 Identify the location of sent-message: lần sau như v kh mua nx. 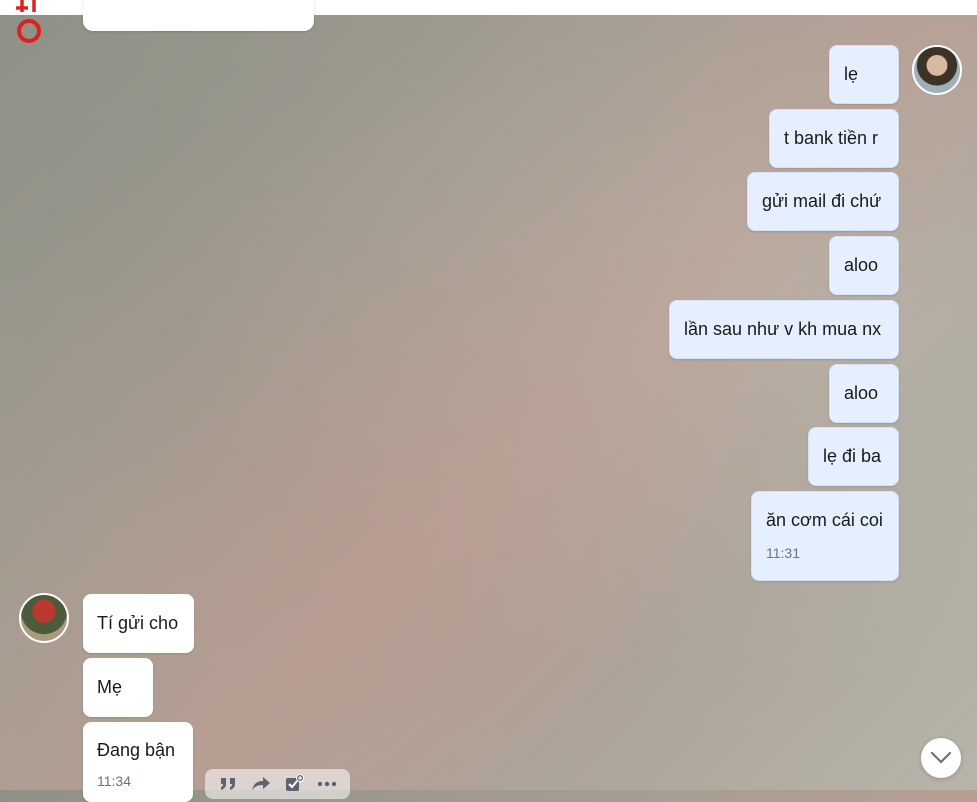
(784, 329).